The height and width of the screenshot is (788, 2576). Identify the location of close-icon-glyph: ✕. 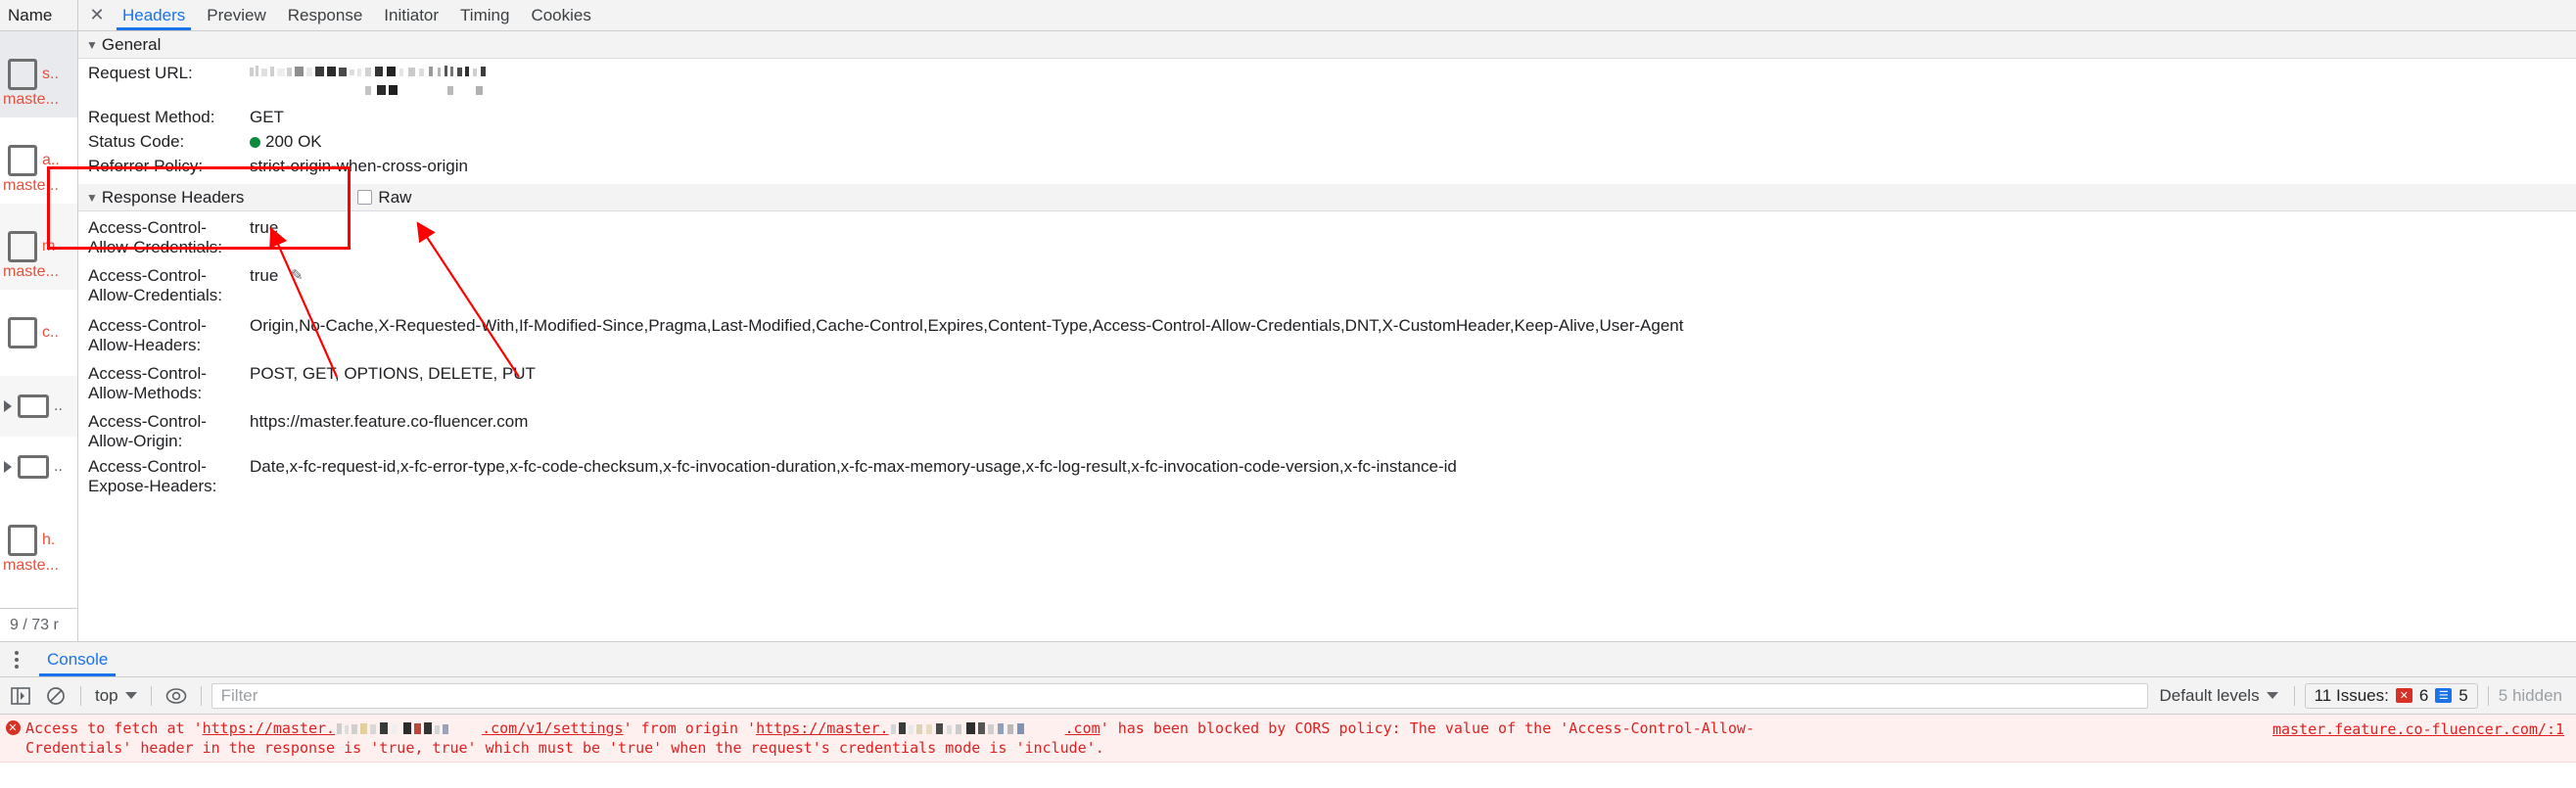
(97, 15).